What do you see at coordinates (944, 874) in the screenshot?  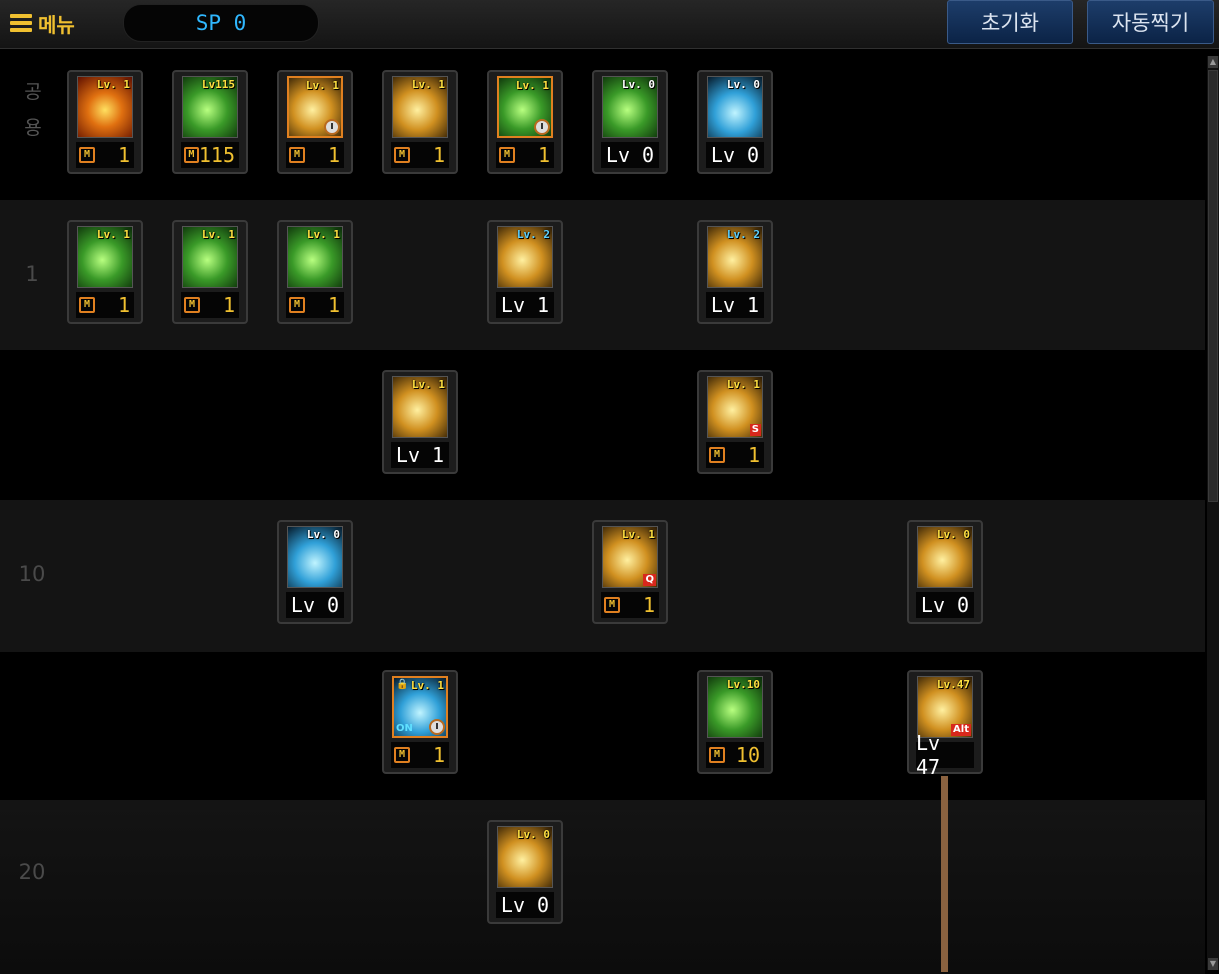 I see `skill-connector-line` at bounding box center [944, 874].